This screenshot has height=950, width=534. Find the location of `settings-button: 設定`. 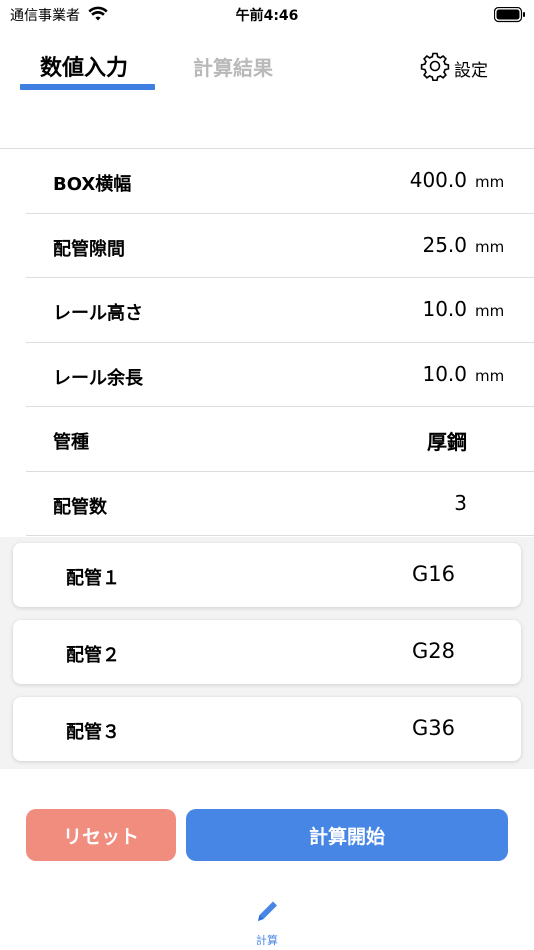

settings-button: 設定 is located at coordinates (454, 68).